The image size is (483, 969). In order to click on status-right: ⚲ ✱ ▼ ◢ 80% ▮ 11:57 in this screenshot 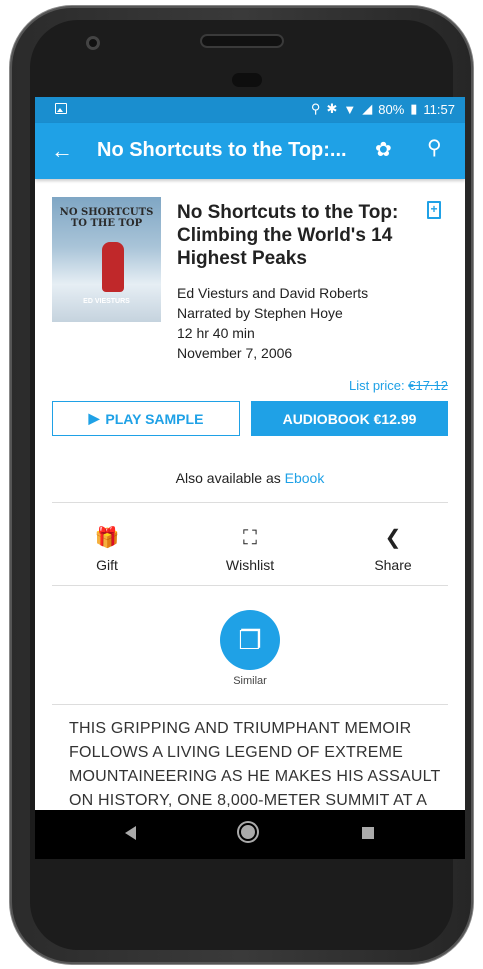, I will do `click(383, 109)`.